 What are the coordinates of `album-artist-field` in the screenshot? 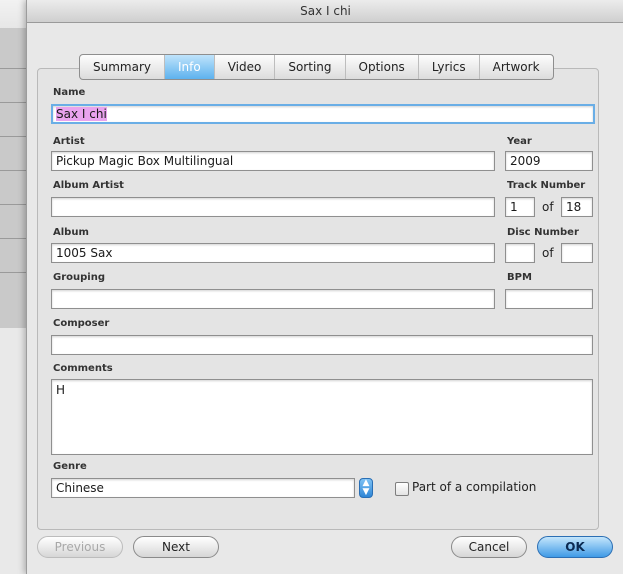 It's located at (273, 207).